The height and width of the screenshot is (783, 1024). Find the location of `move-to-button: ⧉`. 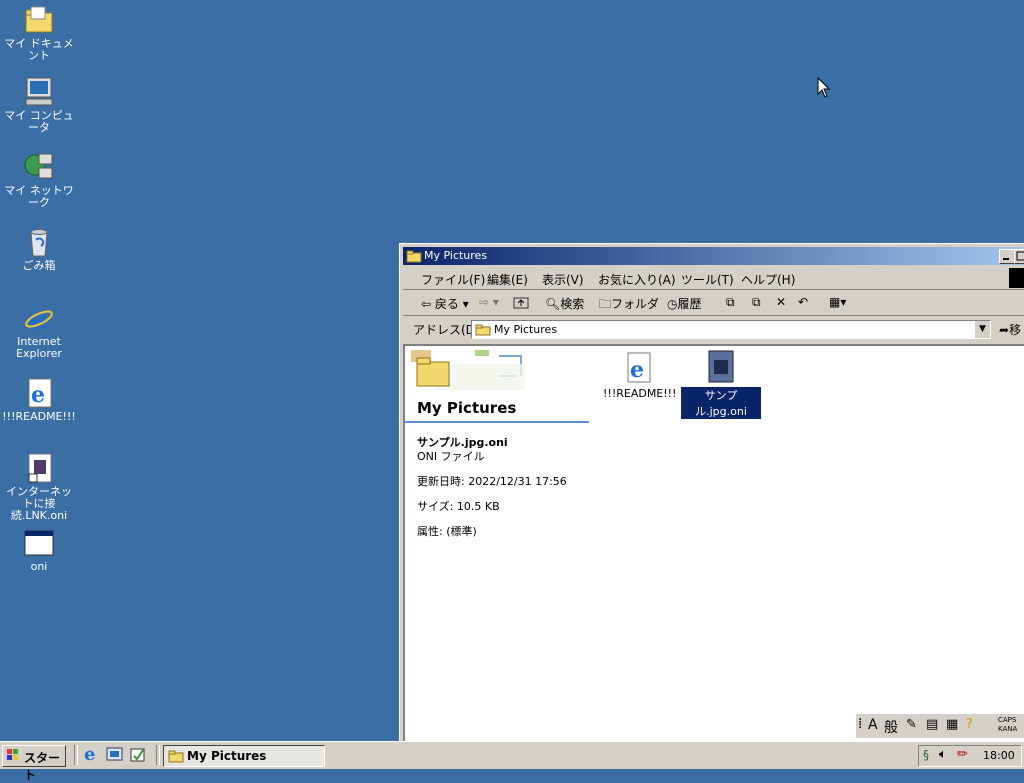

move-to-button: ⧉ is located at coordinates (730, 302).